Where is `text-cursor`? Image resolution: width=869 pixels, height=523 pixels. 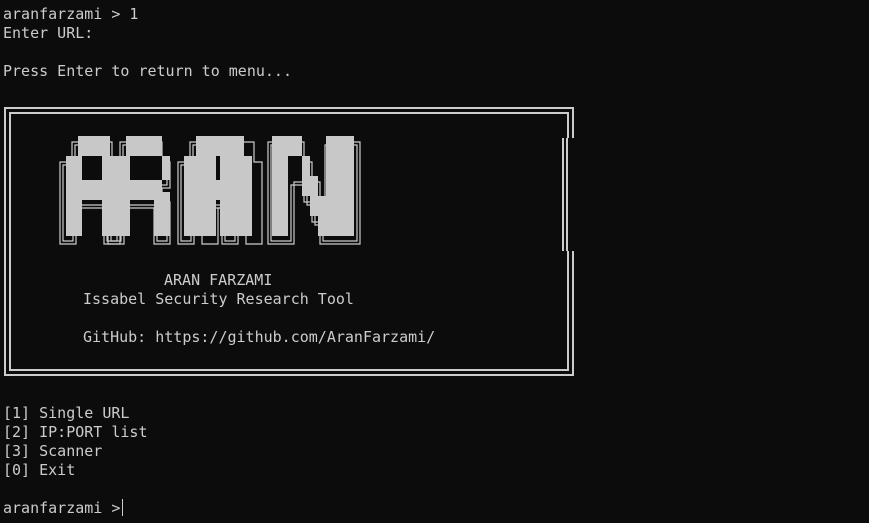 text-cursor is located at coordinates (123, 507).